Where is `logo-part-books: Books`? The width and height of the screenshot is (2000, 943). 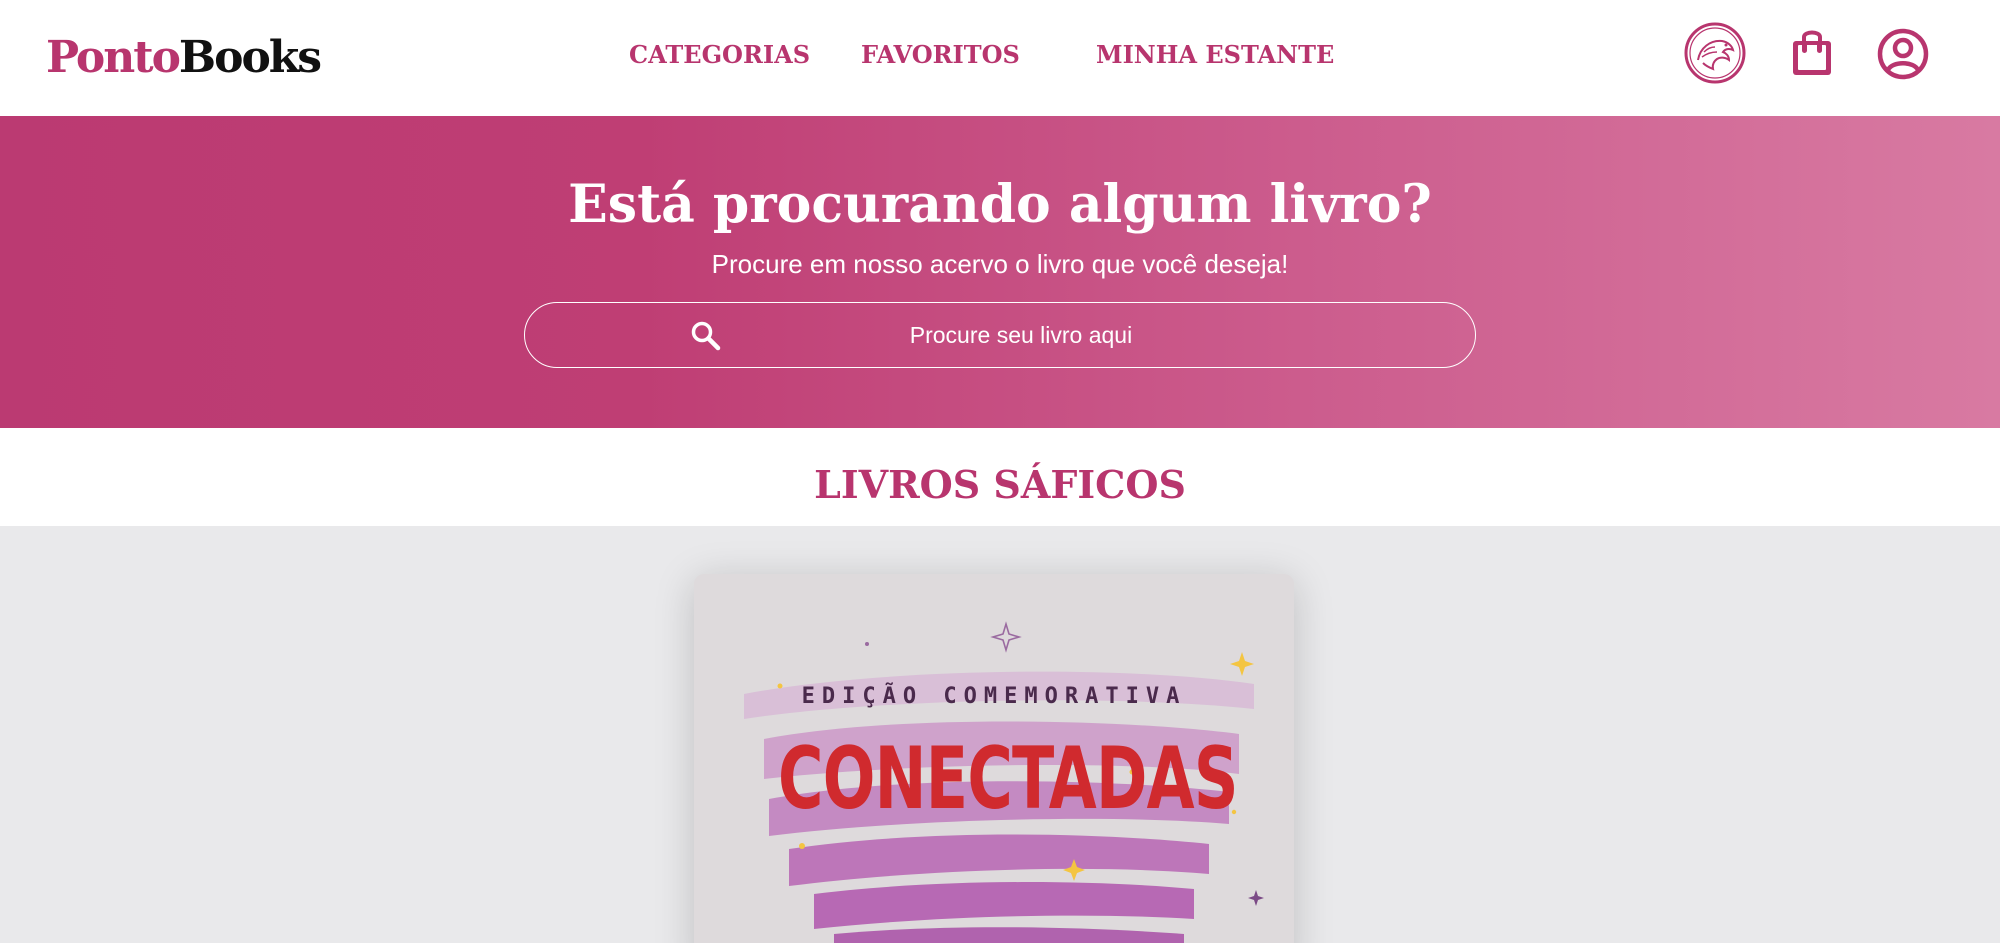
logo-part-books: Books is located at coordinates (250, 57).